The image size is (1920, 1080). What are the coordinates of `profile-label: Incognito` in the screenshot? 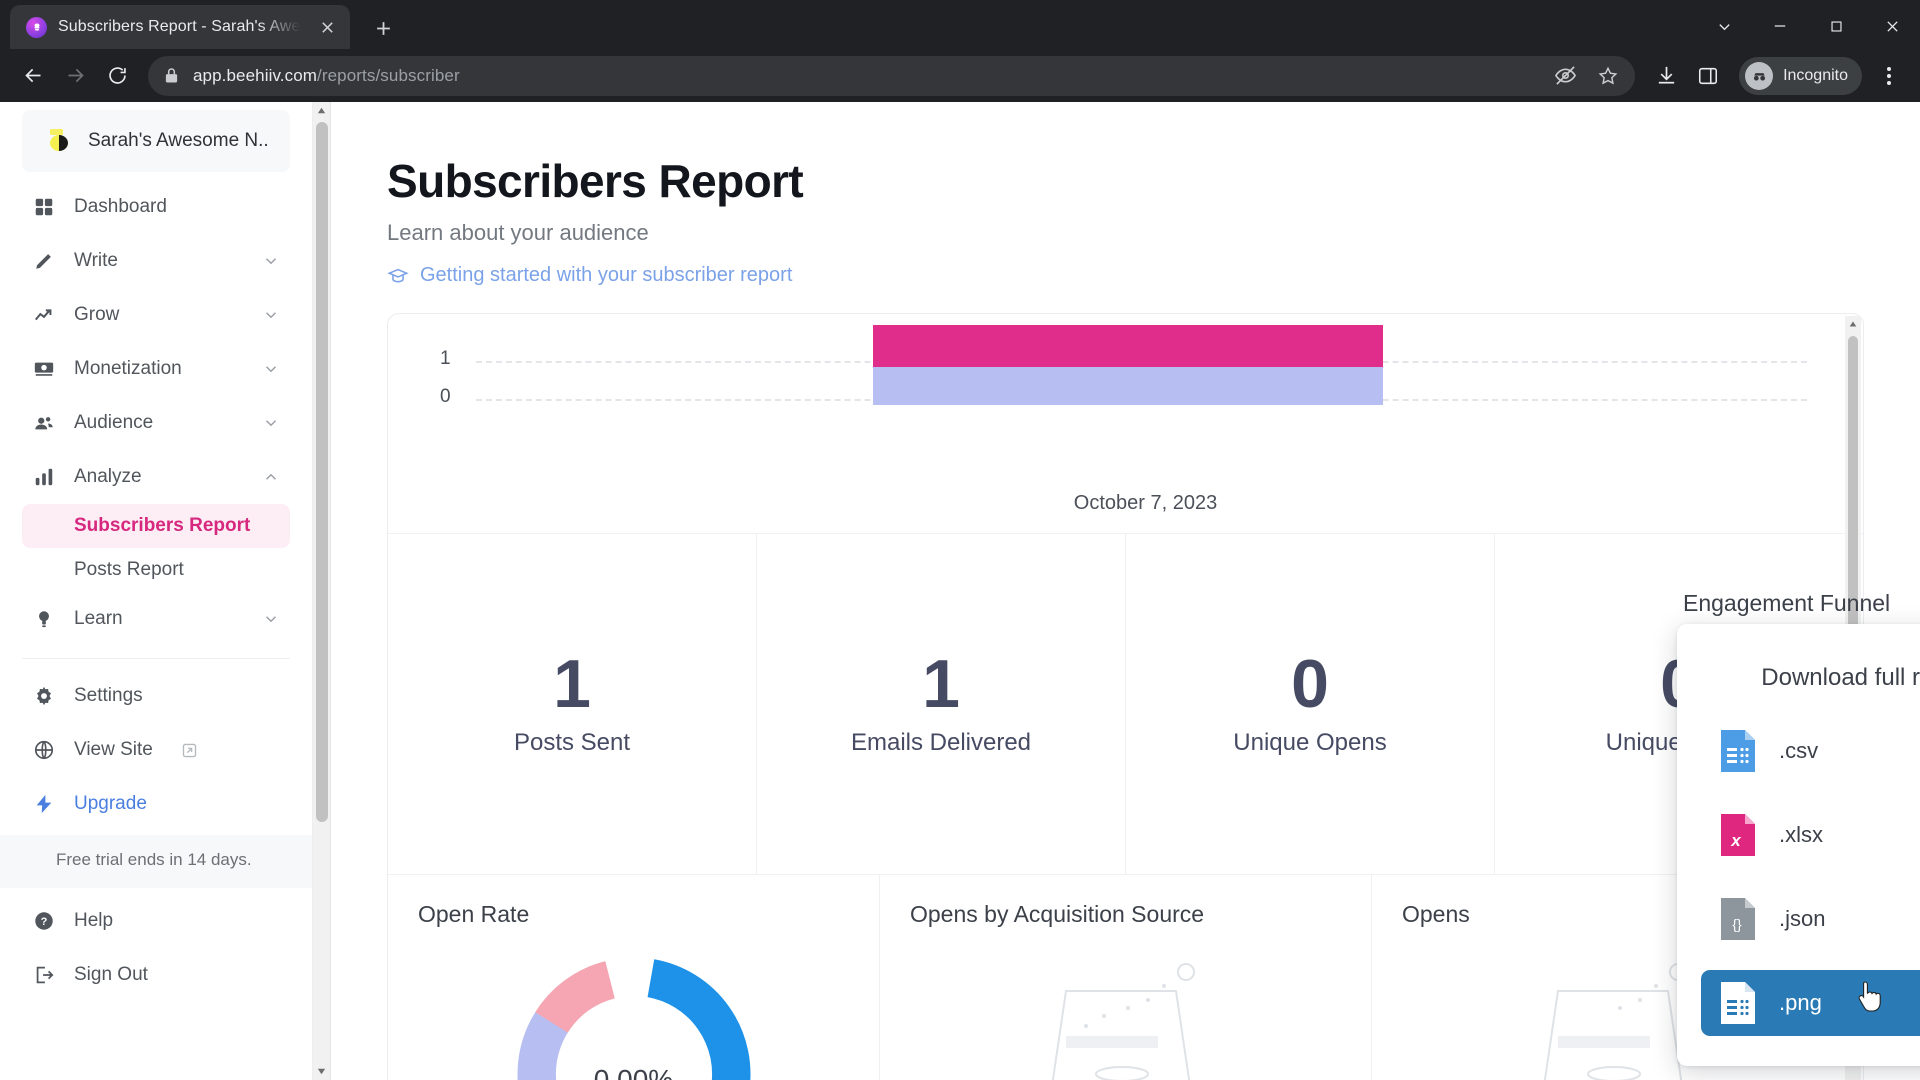 It's located at (1815, 75).